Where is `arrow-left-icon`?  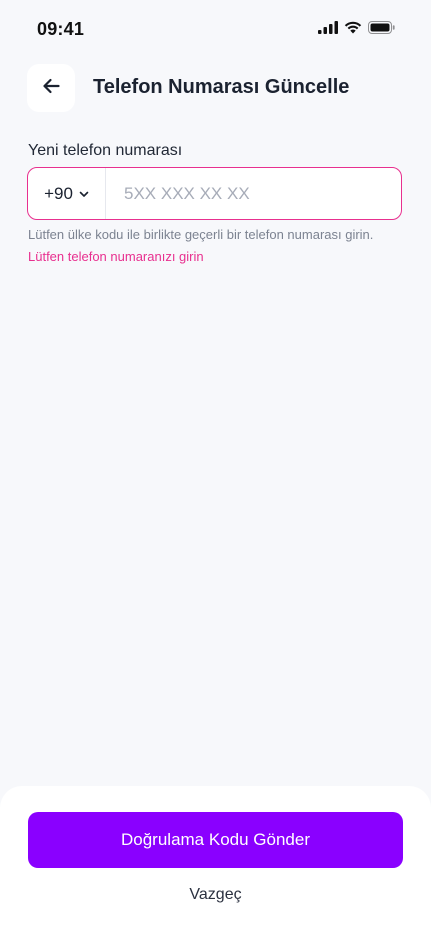 arrow-left-icon is located at coordinates (51, 88).